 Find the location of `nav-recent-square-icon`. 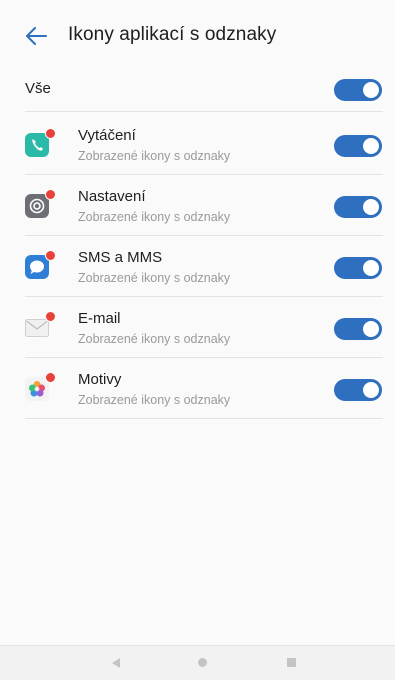

nav-recent-square-icon is located at coordinates (291, 662).